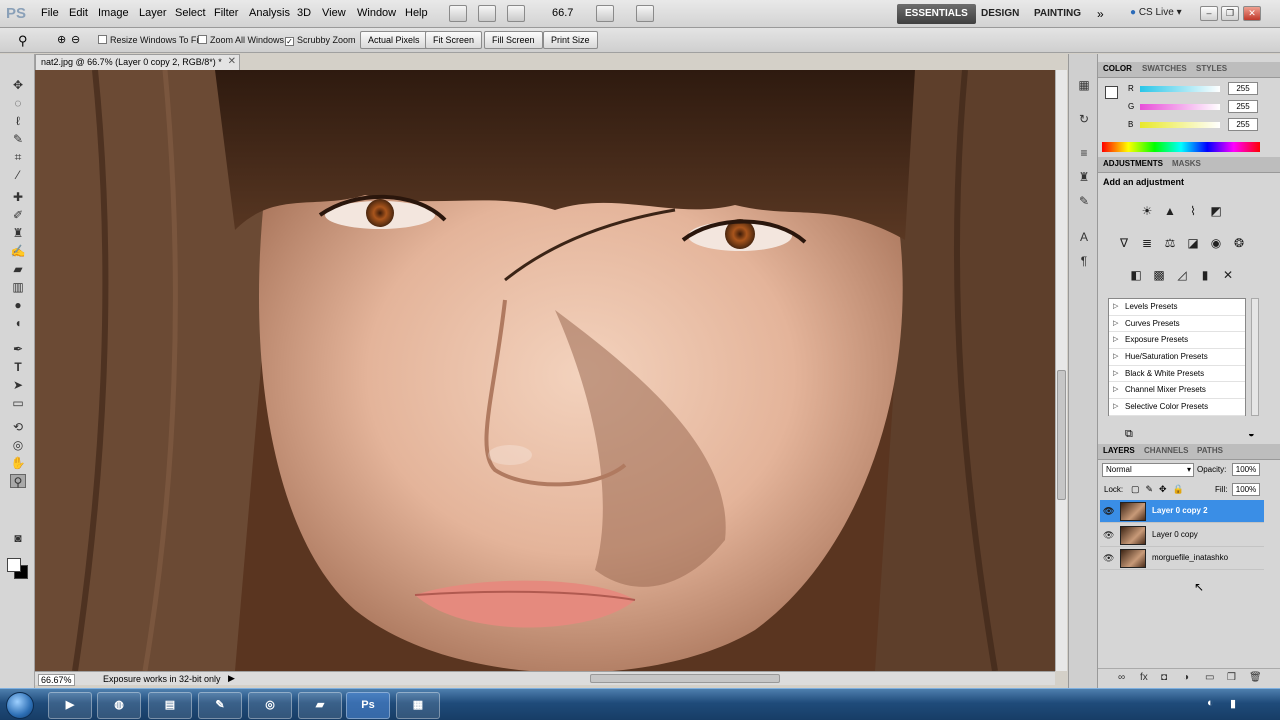 Image resolution: width=1280 pixels, height=720 pixels. I want to click on menu-file: File, so click(50, 13).